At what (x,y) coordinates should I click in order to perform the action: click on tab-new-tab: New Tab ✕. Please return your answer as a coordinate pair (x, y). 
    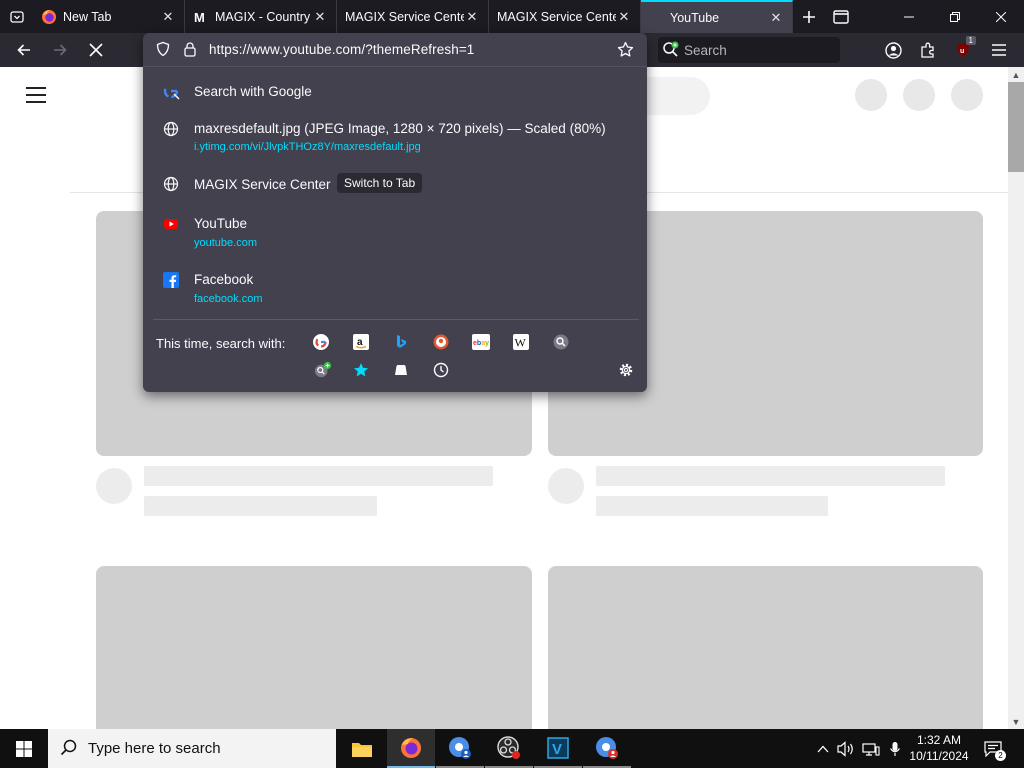
    Looking at the image, I should click on (109, 16).